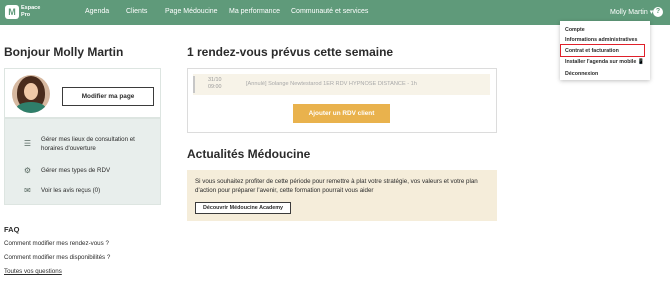  I want to click on appointment-status-bar, so click(194, 84).